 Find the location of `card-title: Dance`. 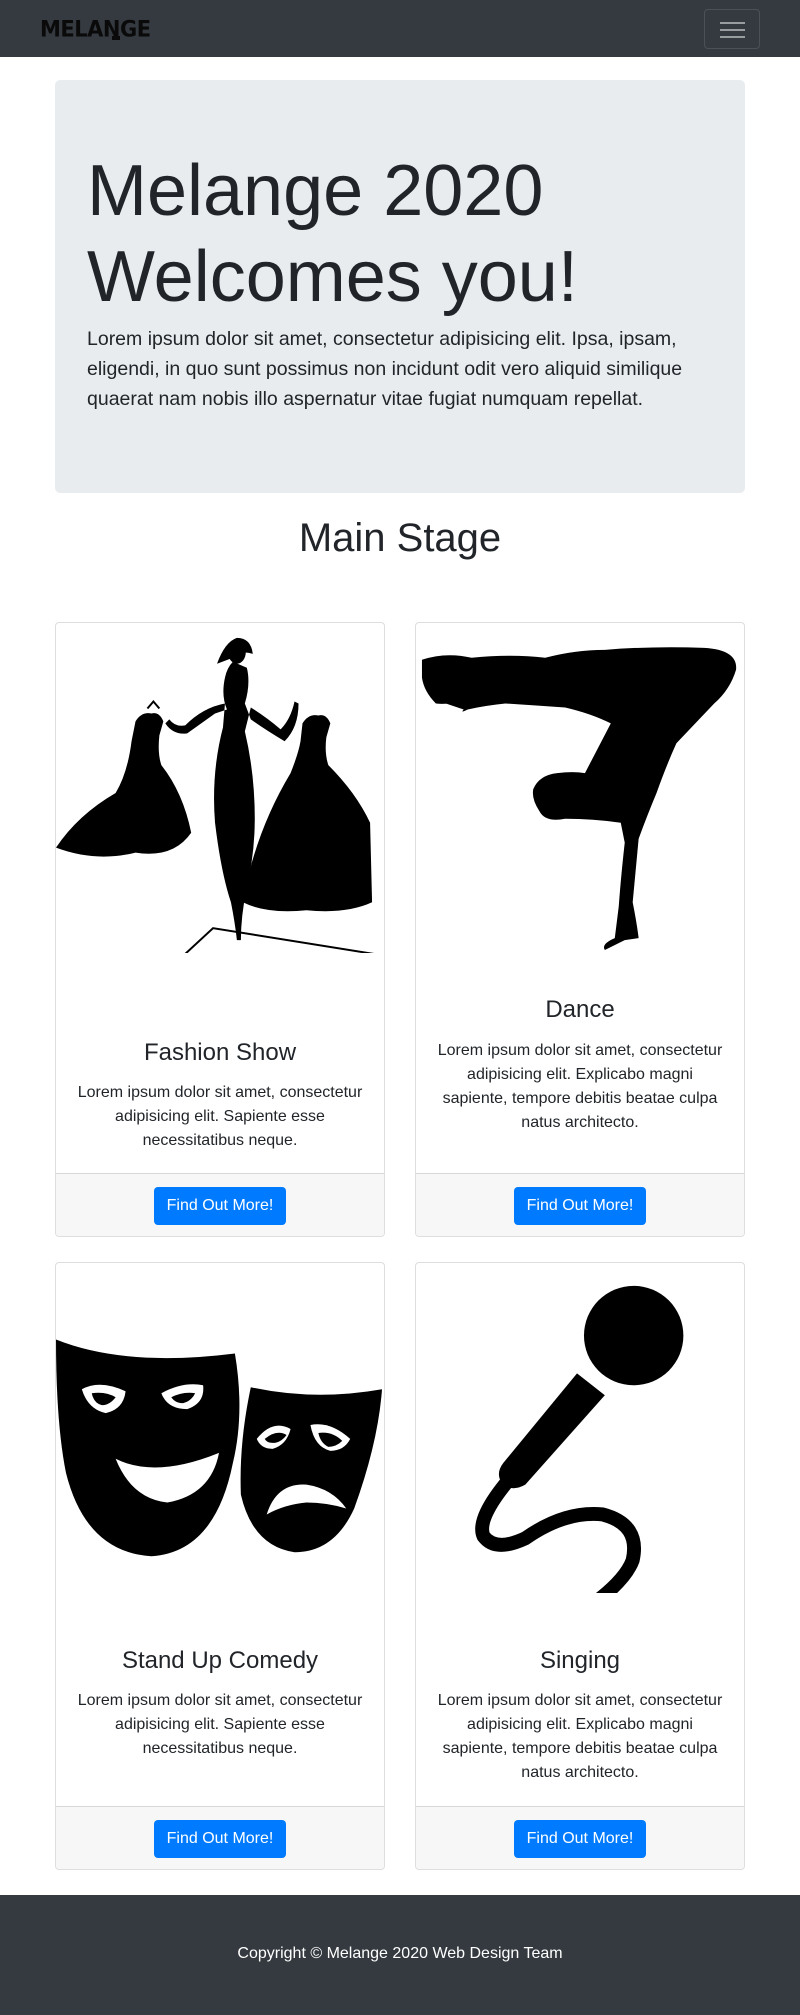

card-title: Dance is located at coordinates (580, 1009).